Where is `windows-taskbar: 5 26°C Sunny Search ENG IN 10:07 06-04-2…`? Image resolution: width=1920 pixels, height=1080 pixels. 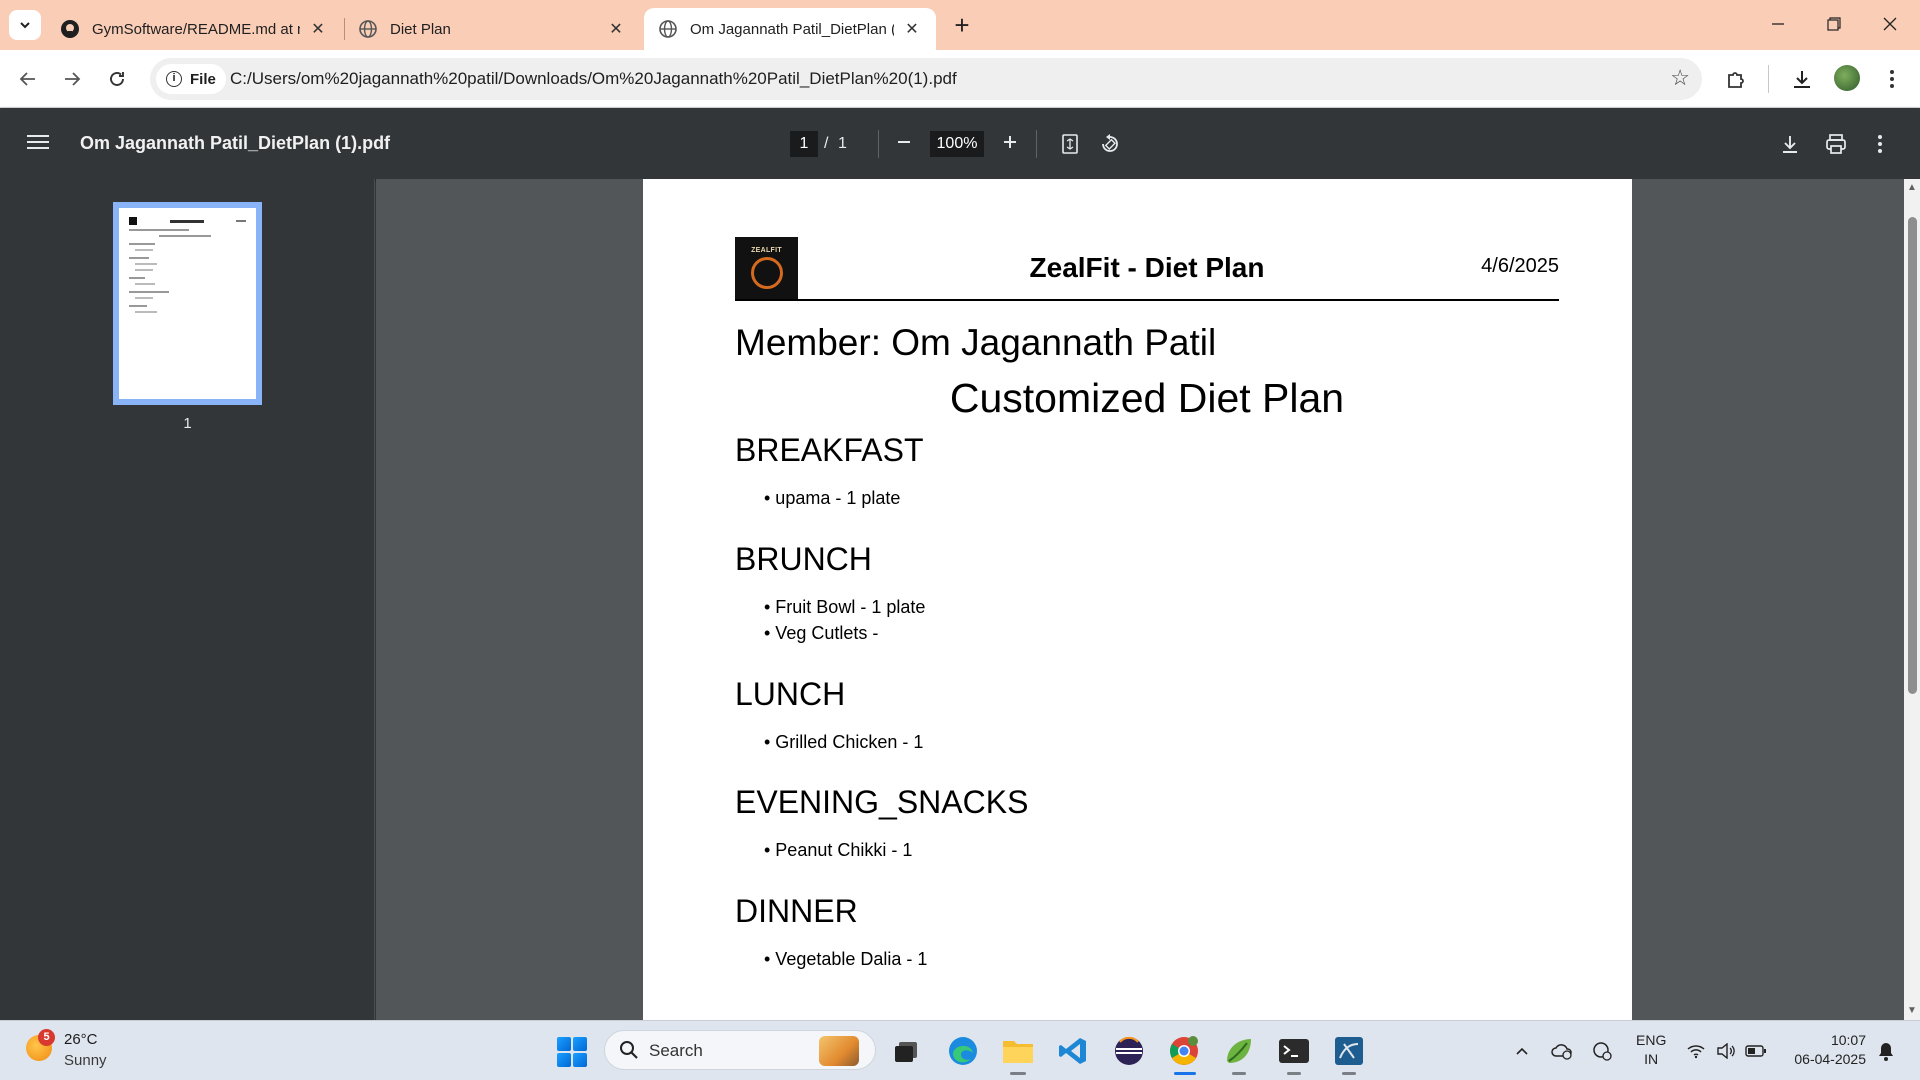 windows-taskbar: 5 26°C Sunny Search ENG IN 10:07 06-04-2… is located at coordinates (960, 1050).